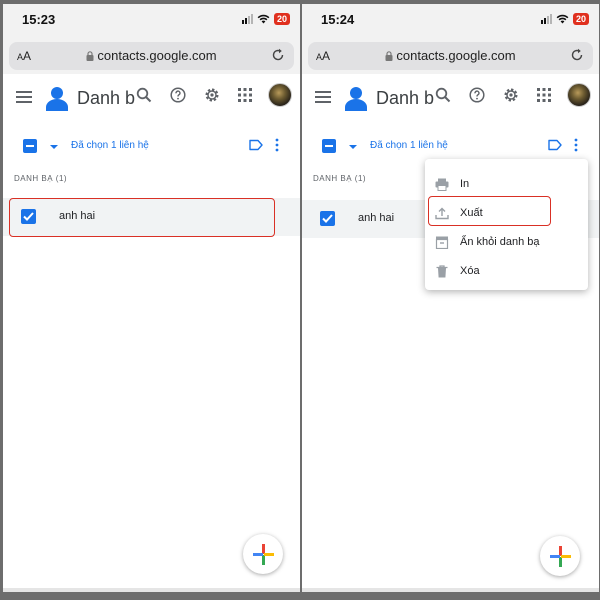  Describe the element at coordinates (506, 271) in the screenshot. I see `menu-item-delete: Xóa` at that location.